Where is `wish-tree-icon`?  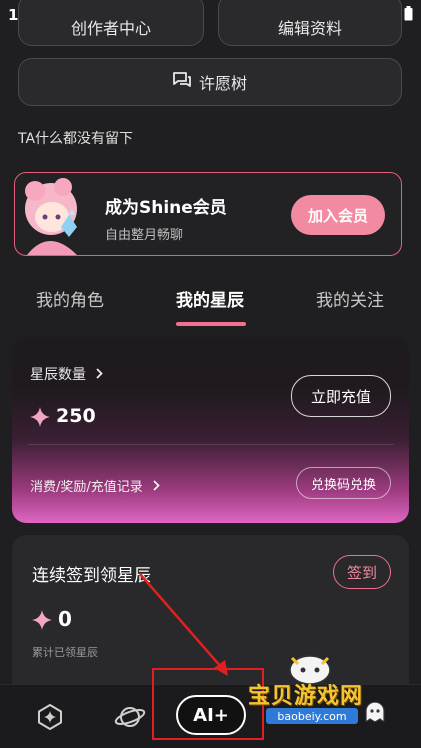 wish-tree-icon is located at coordinates (182, 82).